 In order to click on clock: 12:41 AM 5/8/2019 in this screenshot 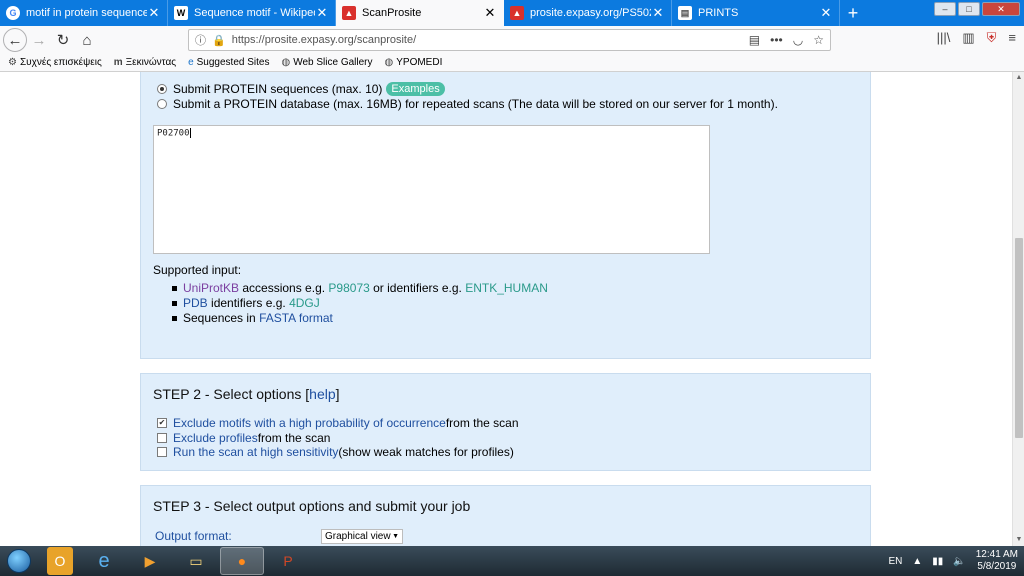, I will do `click(997, 561)`.